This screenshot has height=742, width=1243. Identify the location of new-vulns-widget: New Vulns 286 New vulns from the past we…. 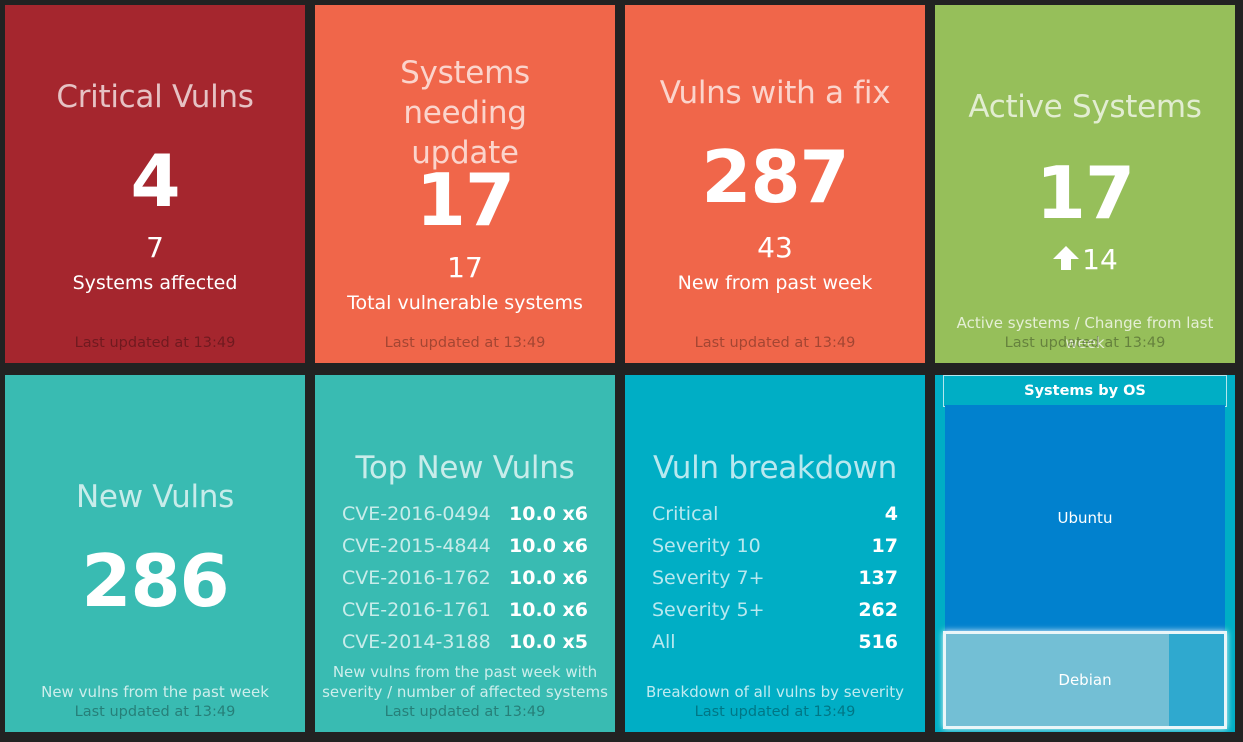
(155, 553).